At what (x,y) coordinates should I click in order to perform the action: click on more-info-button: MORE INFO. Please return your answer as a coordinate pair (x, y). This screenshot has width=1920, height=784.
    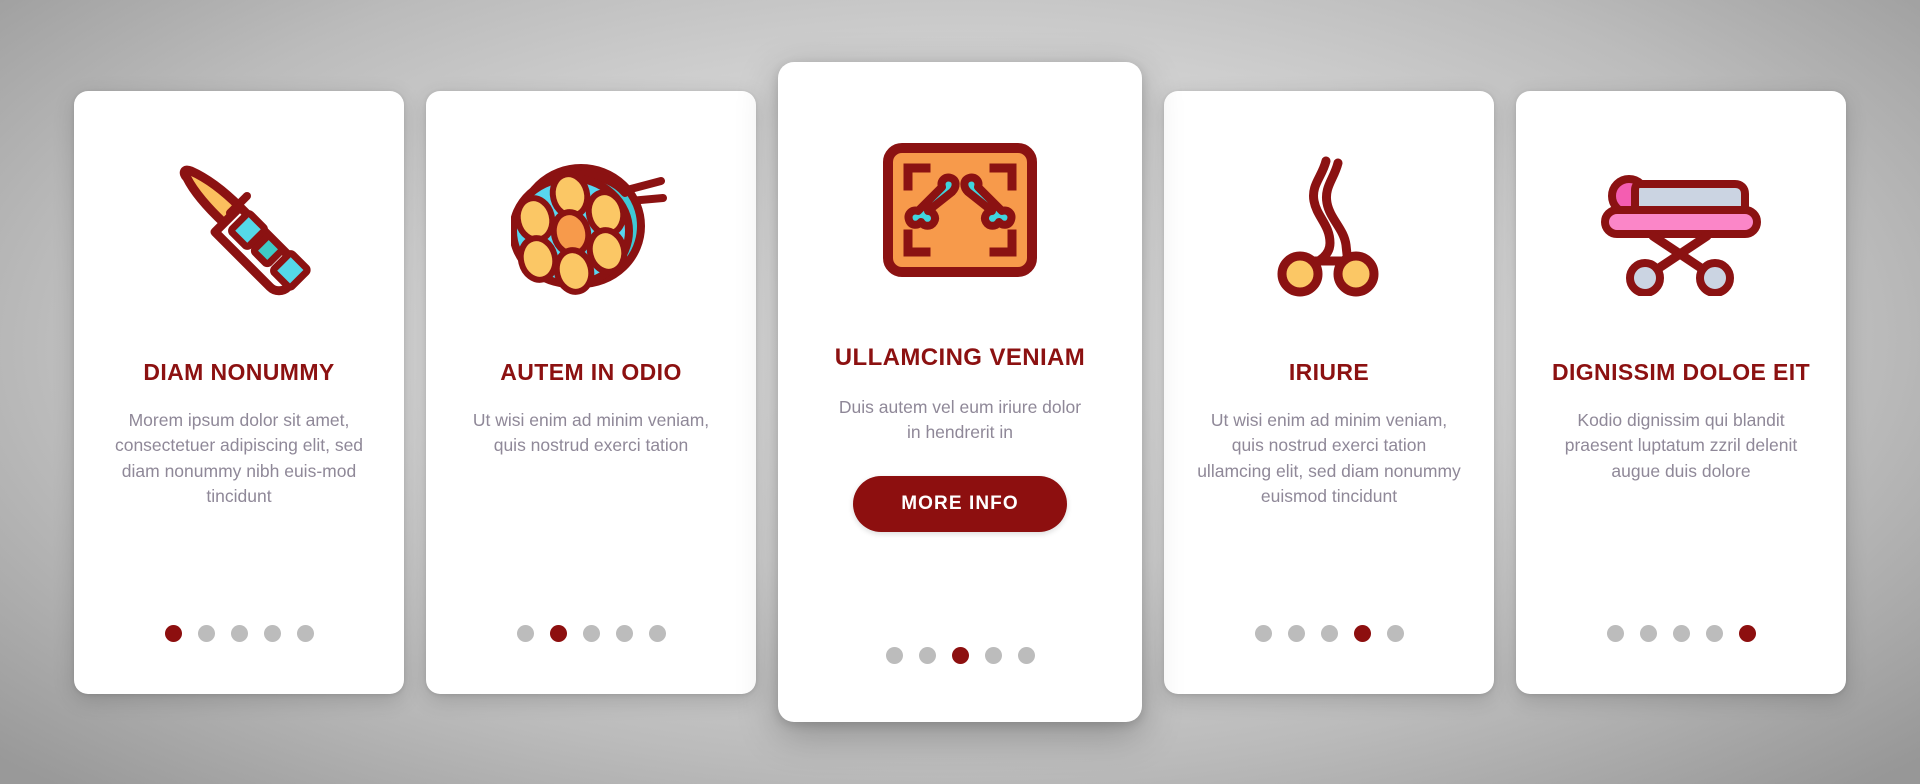
    Looking at the image, I should click on (960, 503).